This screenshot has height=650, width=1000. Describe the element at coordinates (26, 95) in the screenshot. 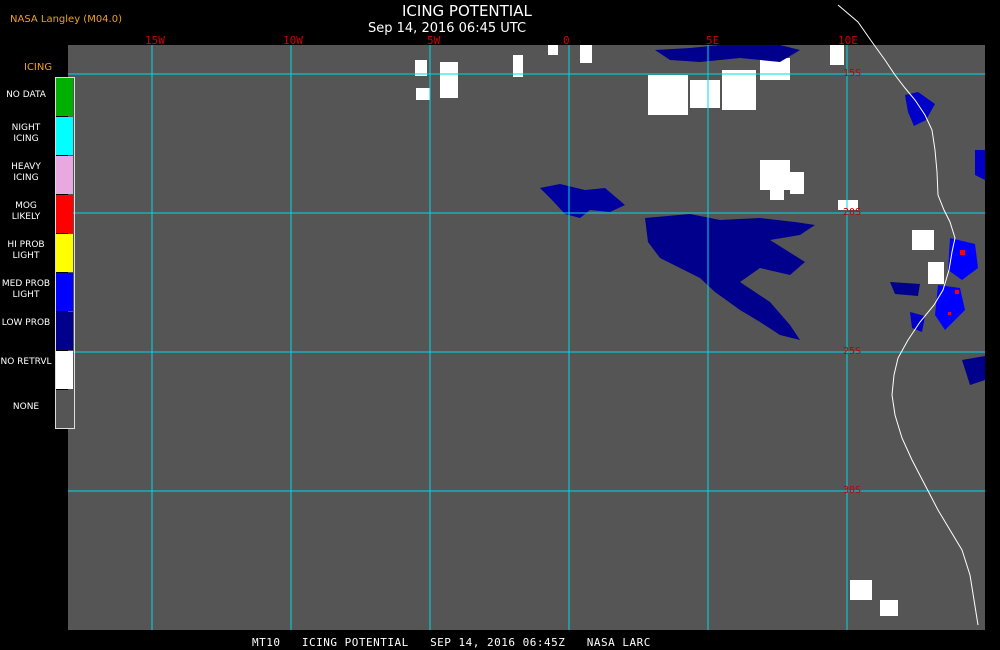

I see `legend-label: NO DATA` at that location.